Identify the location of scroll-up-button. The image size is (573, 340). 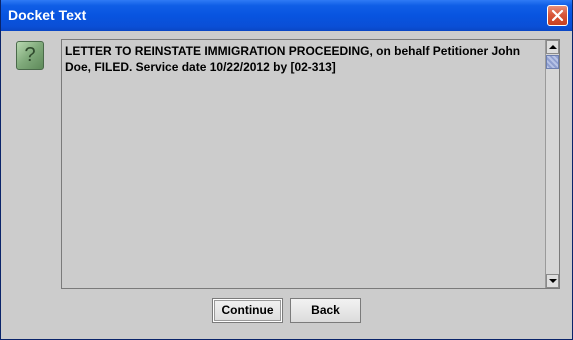
(552, 47).